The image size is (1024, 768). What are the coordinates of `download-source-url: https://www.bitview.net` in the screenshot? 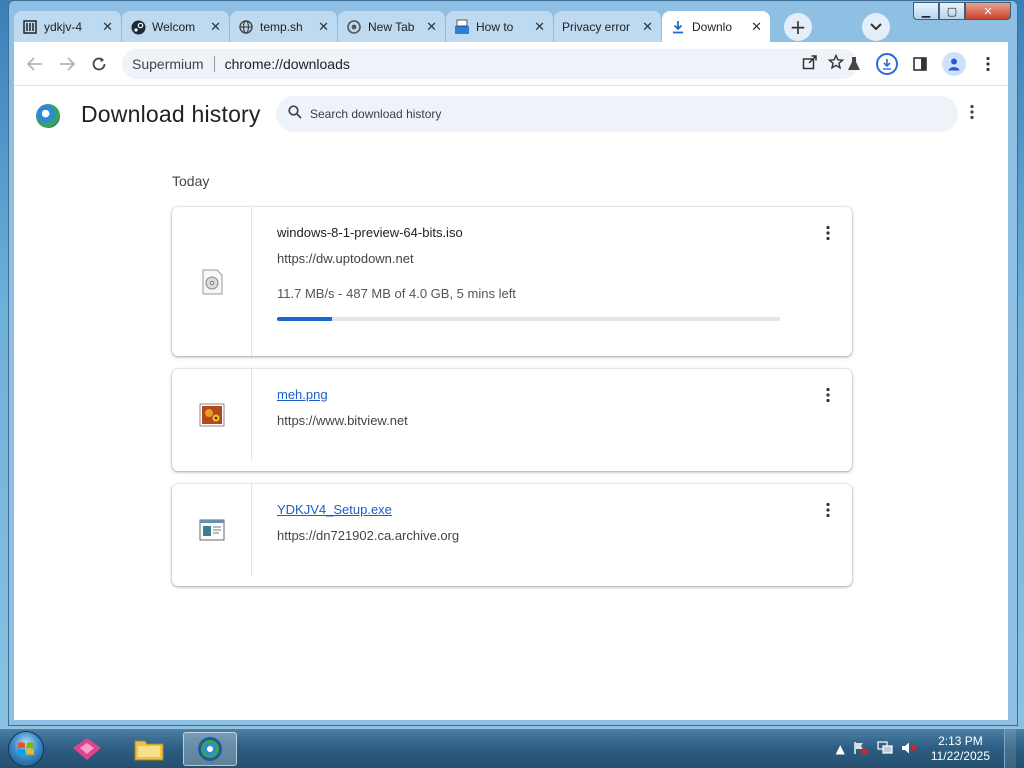 It's located at (534, 420).